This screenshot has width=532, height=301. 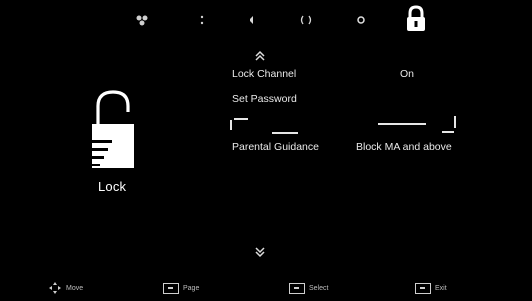 I want to click on network-icon, so click(x=306, y=20).